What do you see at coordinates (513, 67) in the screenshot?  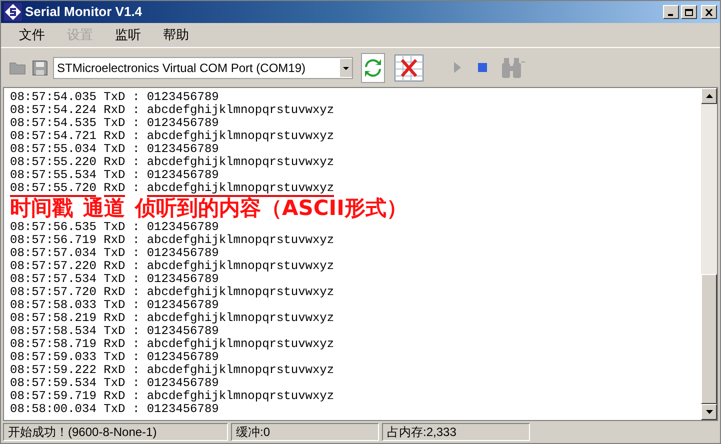 I see `binoculars-icon` at bounding box center [513, 67].